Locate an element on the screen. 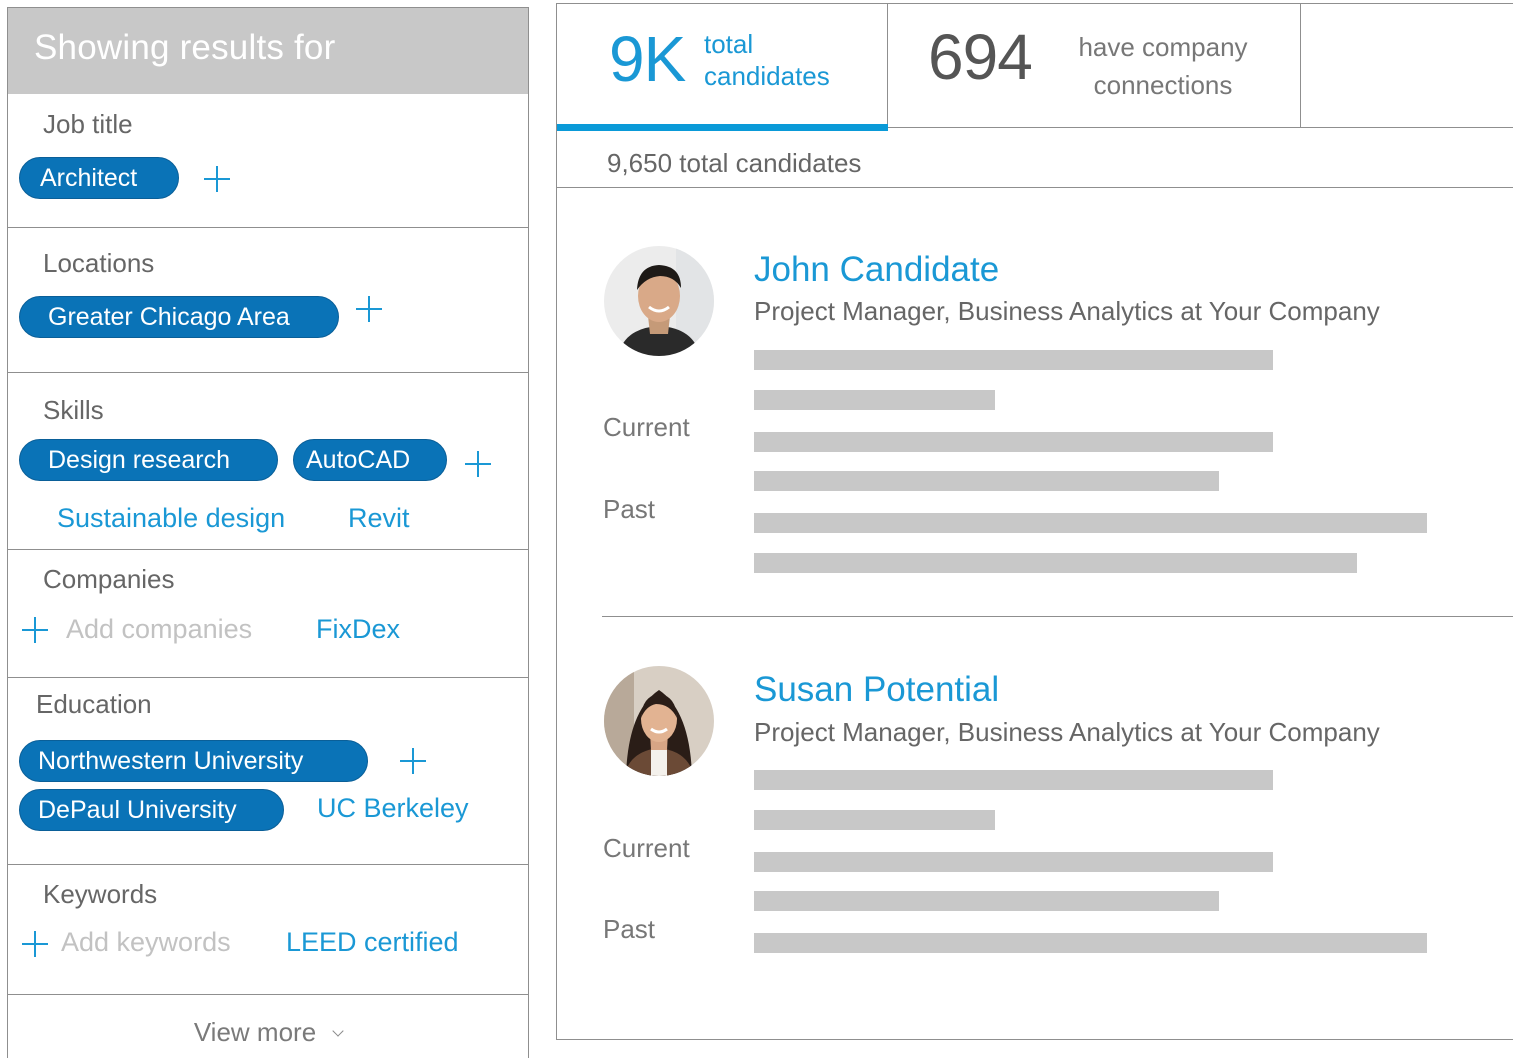 The height and width of the screenshot is (1058, 1513). education-suggestion-uc-berkeley: UC Berkeley is located at coordinates (393, 808).